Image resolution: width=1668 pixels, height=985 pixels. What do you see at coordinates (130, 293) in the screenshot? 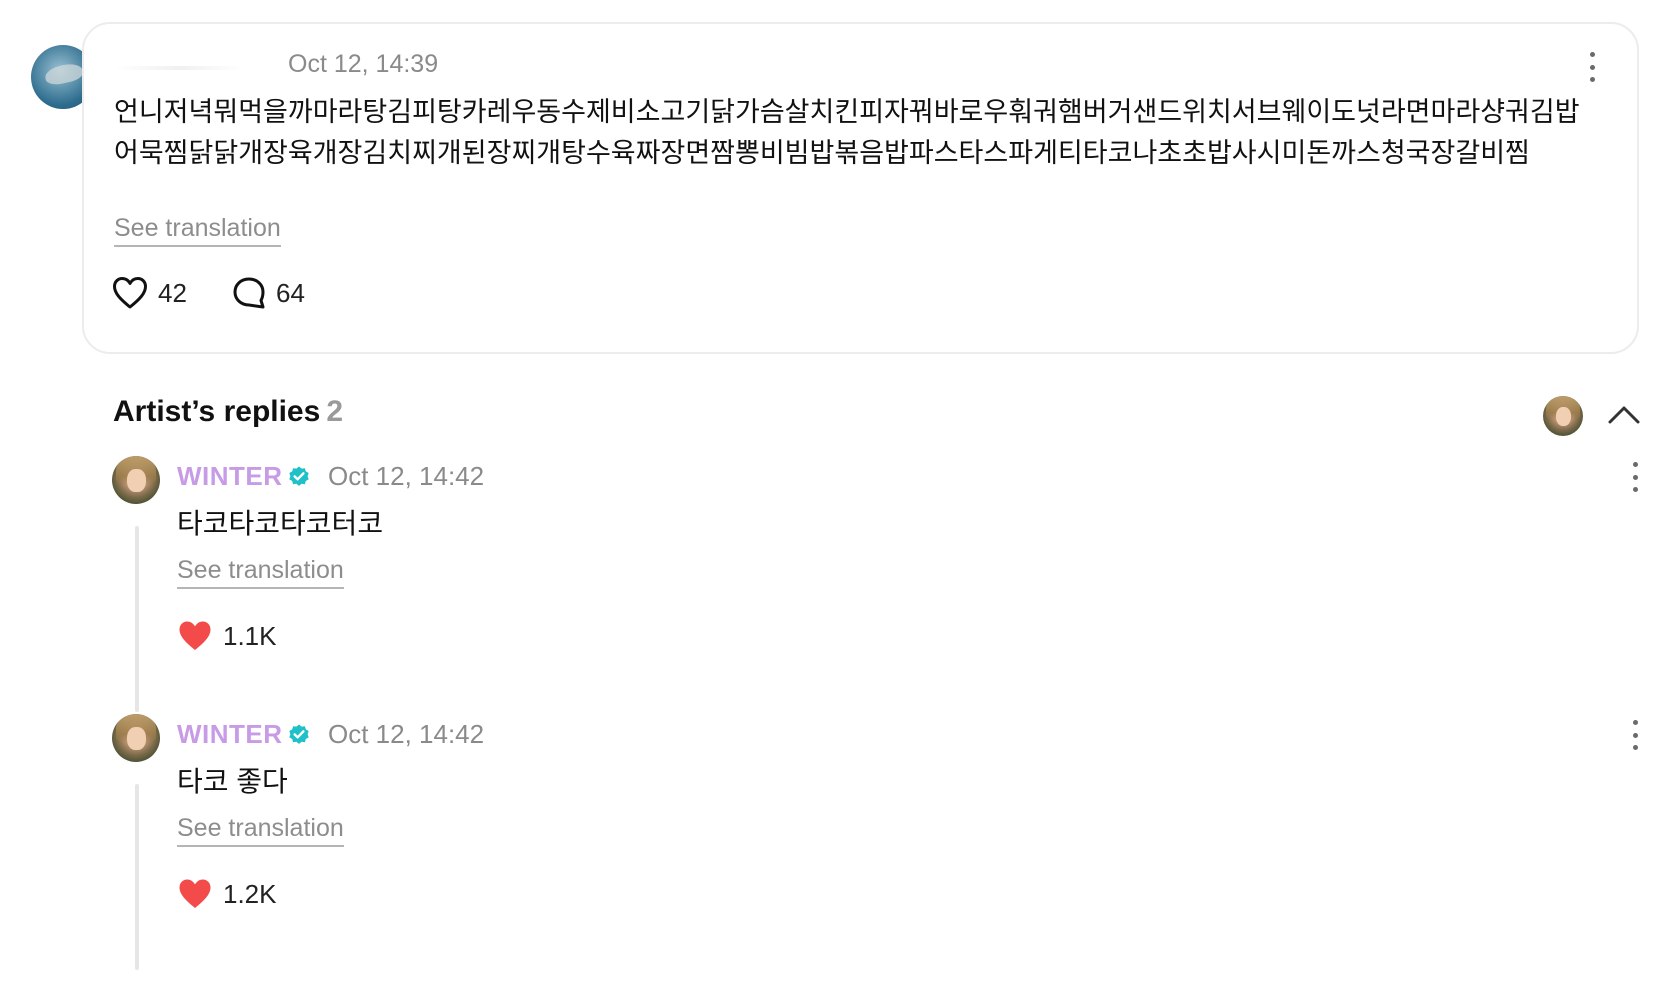
I see `heart-outline-icon` at bounding box center [130, 293].